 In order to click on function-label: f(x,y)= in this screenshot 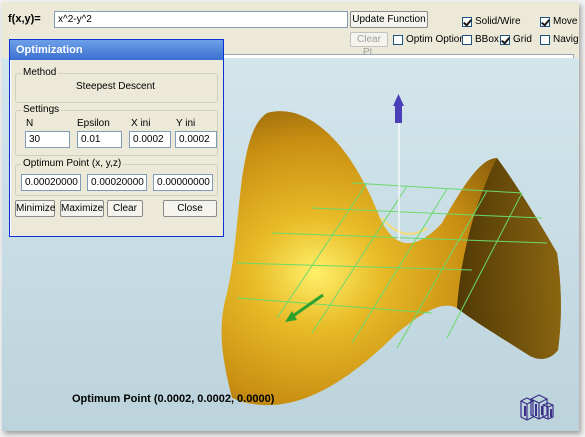, I will do `click(24, 19)`.